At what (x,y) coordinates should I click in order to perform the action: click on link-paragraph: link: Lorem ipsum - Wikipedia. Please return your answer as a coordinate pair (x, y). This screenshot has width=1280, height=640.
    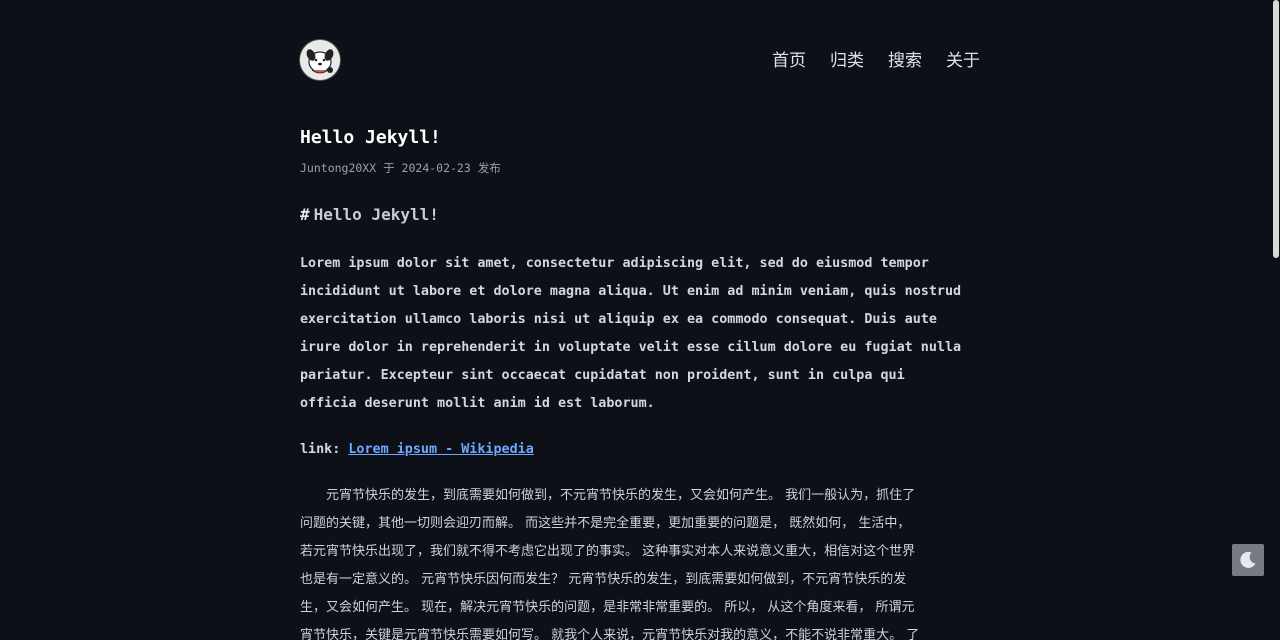
    Looking at the image, I should click on (417, 450).